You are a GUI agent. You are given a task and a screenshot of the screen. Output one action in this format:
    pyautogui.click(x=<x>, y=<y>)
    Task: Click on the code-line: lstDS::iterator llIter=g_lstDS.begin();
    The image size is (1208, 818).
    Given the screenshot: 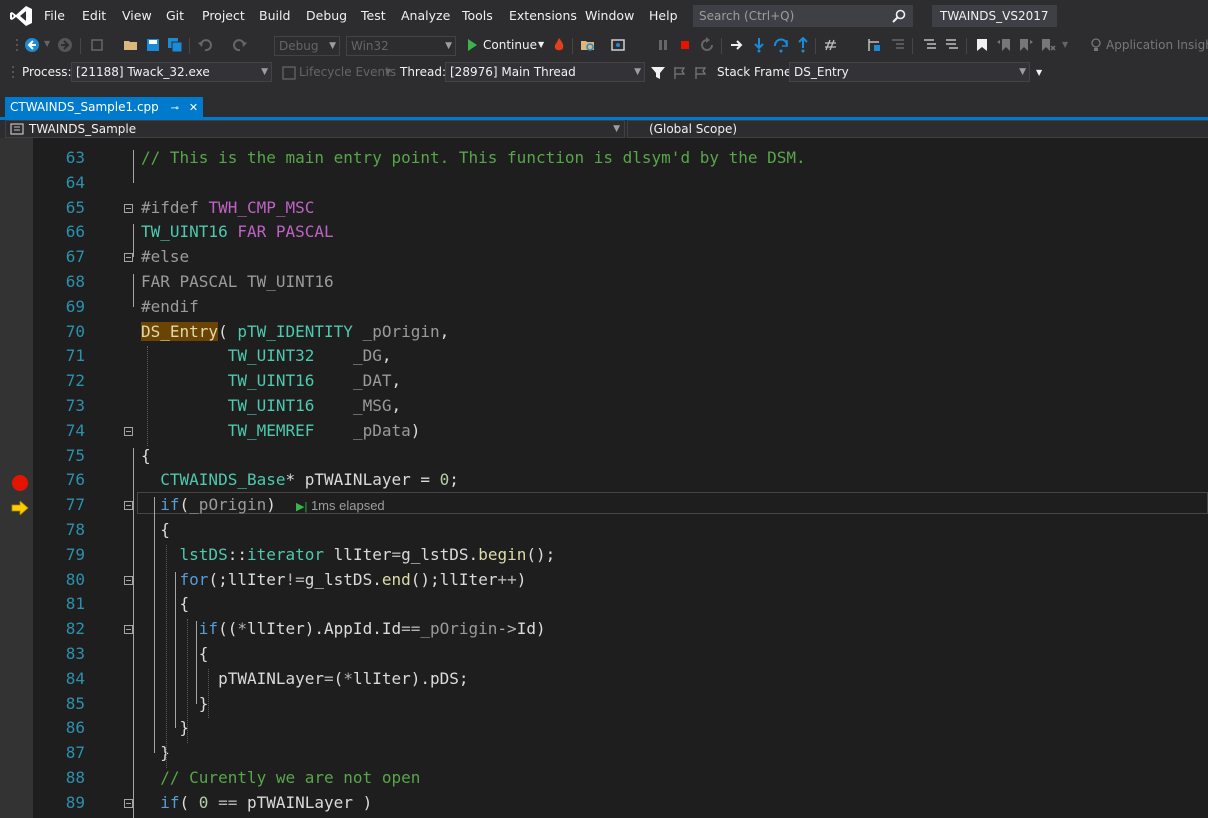 What is the action you would take?
    pyautogui.click(x=348, y=554)
    